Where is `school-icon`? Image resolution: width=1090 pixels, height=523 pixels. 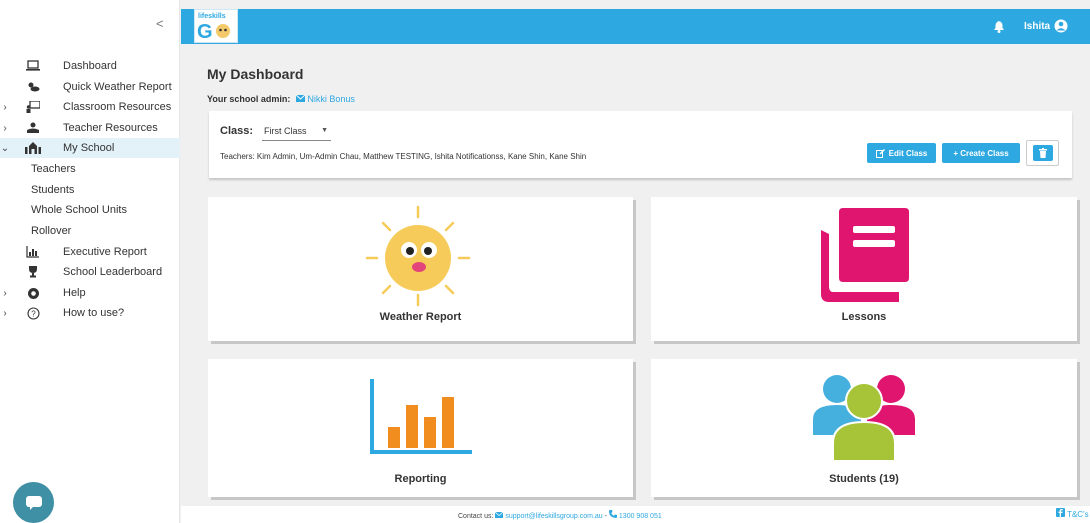
school-icon is located at coordinates (33, 148).